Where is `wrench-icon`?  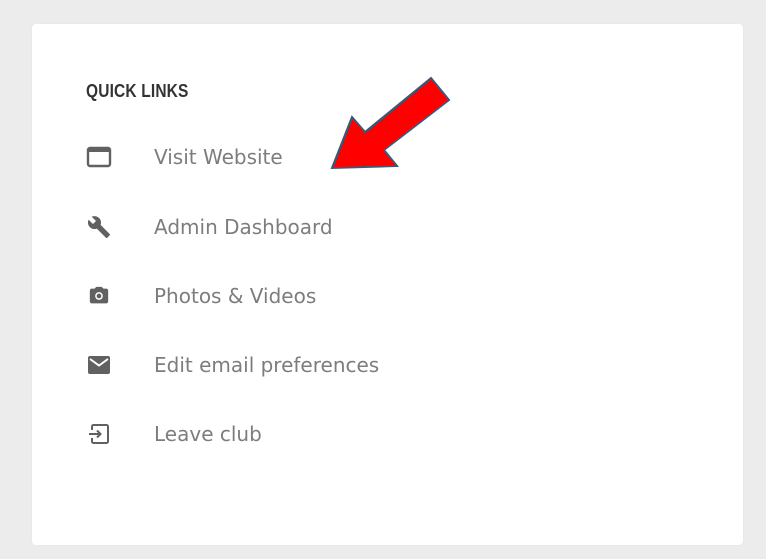 wrench-icon is located at coordinates (99, 227).